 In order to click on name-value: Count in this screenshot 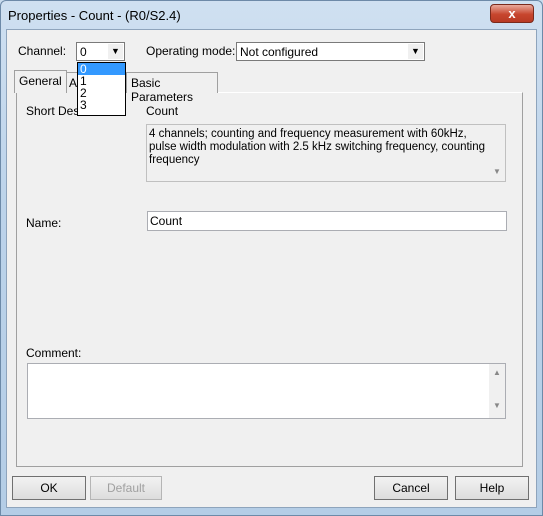, I will do `click(166, 221)`.